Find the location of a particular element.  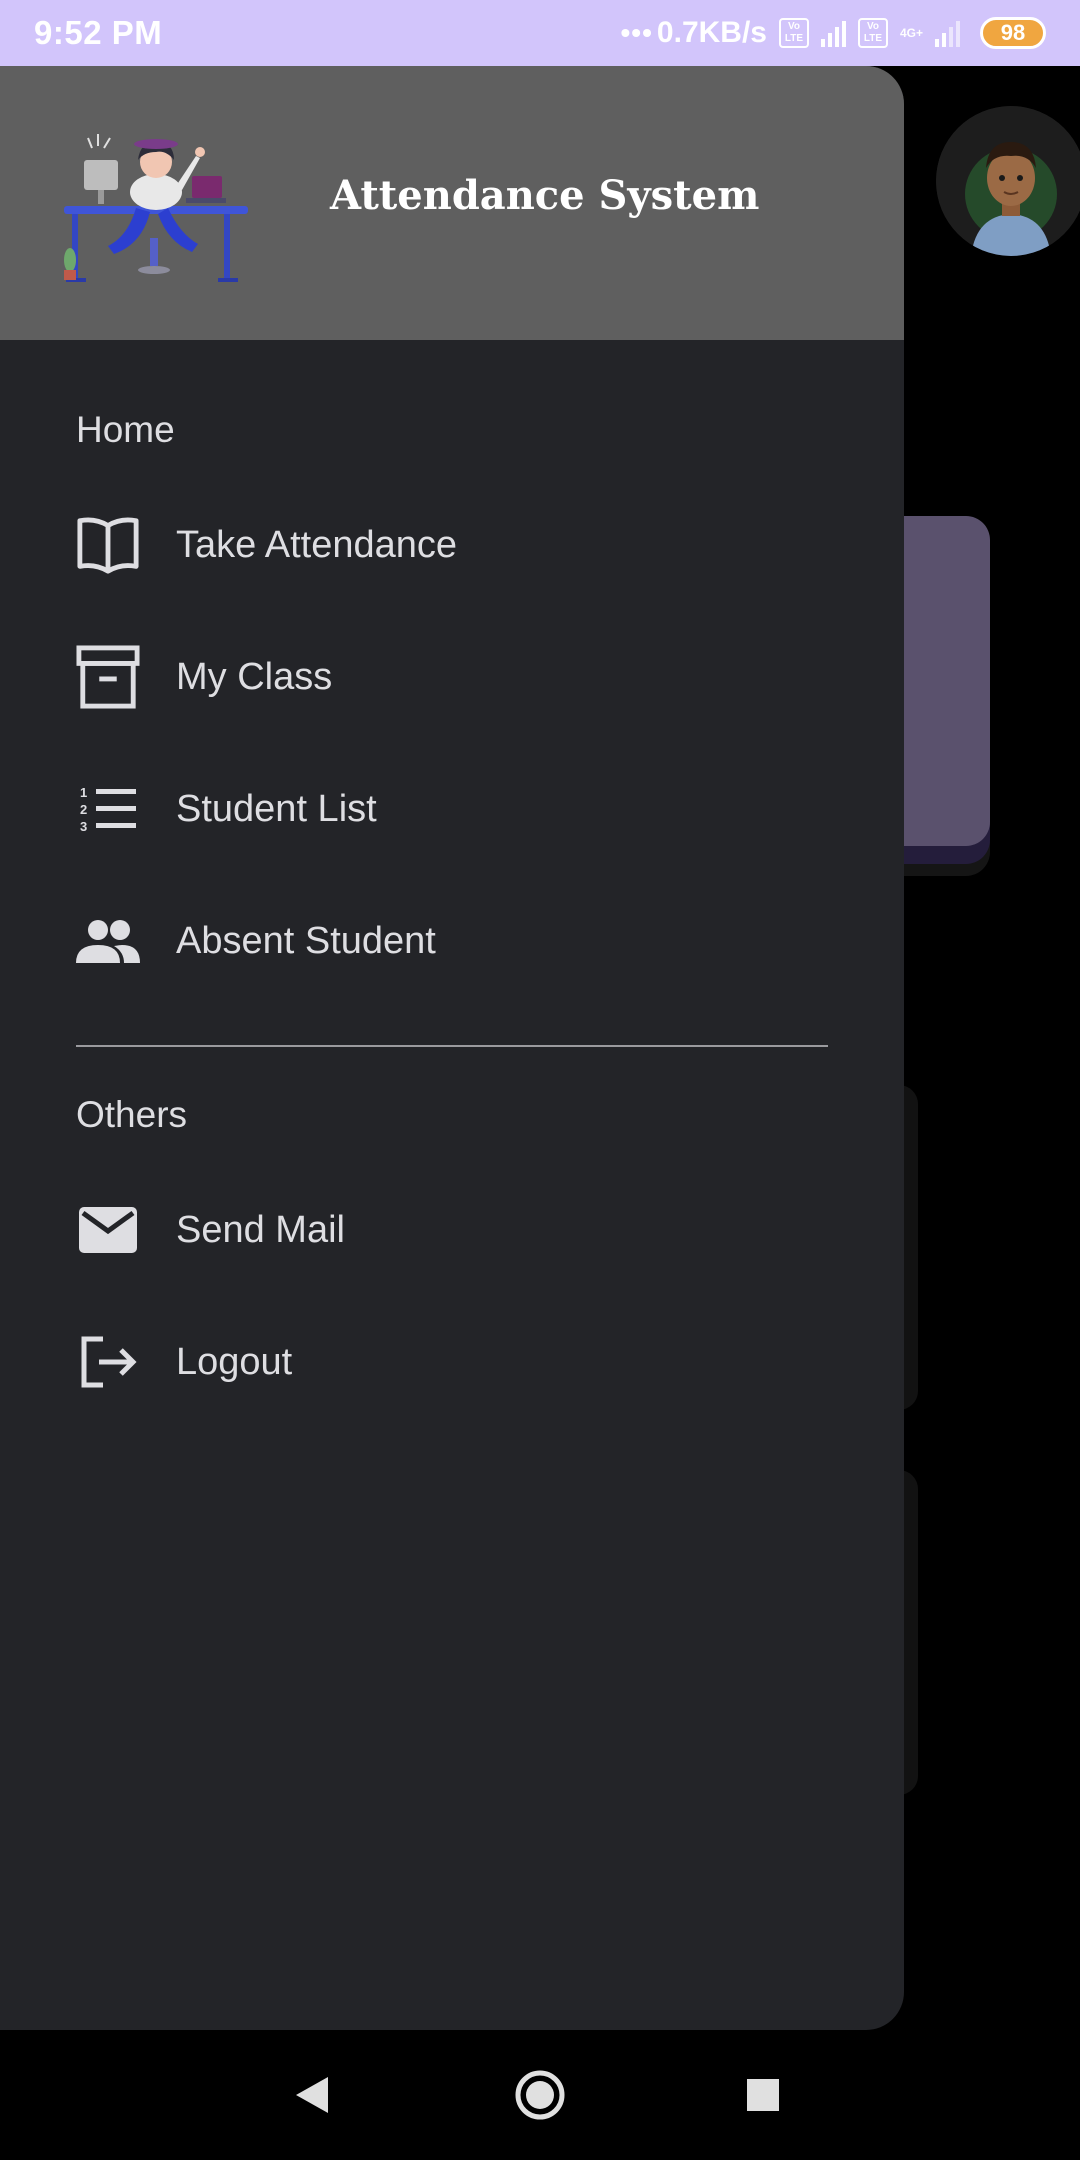

menu-item-label: Logout is located at coordinates (234, 1361).